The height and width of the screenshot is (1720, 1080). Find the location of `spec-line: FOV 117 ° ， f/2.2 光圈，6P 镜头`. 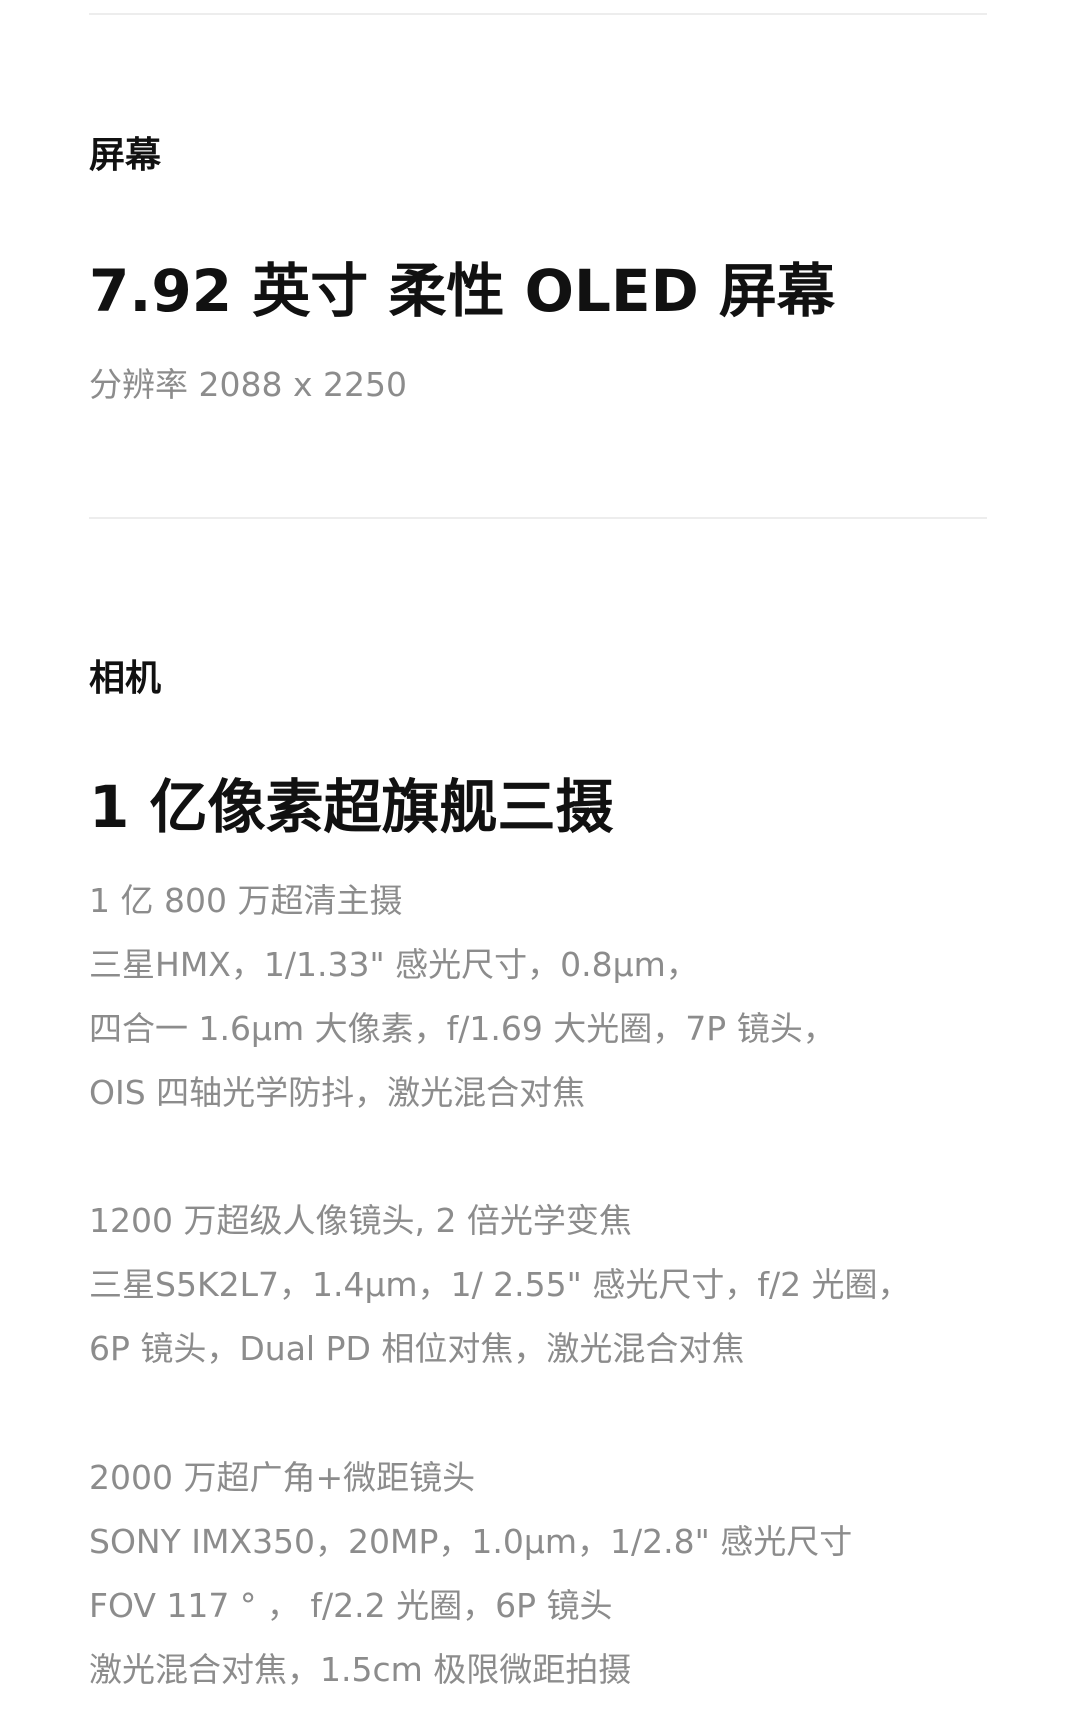

spec-line: FOV 117 ° ， f/2.2 光圈，6P 镜头 is located at coordinates (351, 1605).